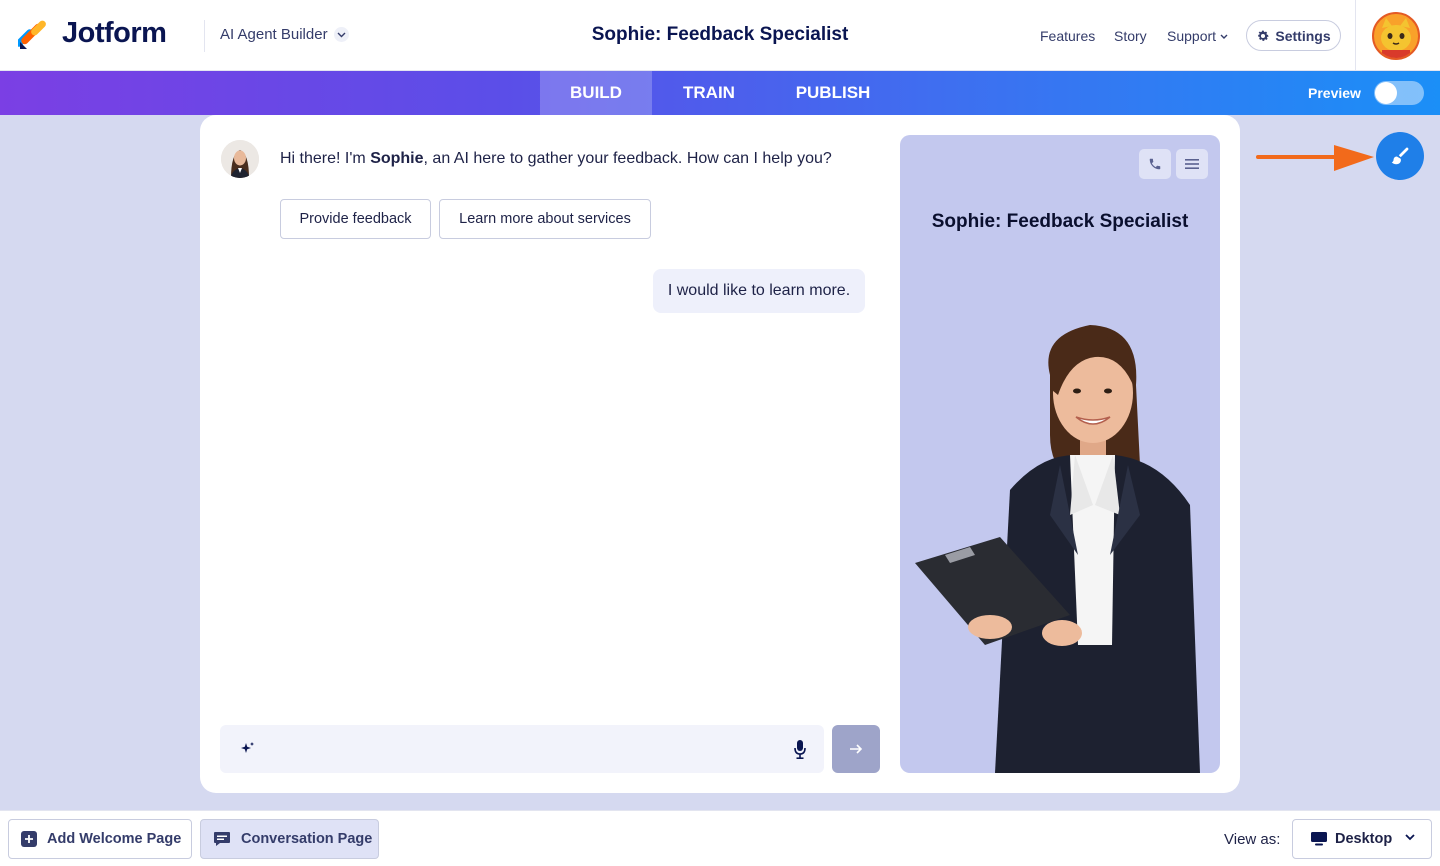 Image resolution: width=1440 pixels, height=866 pixels. I want to click on menu-button, so click(1192, 164).